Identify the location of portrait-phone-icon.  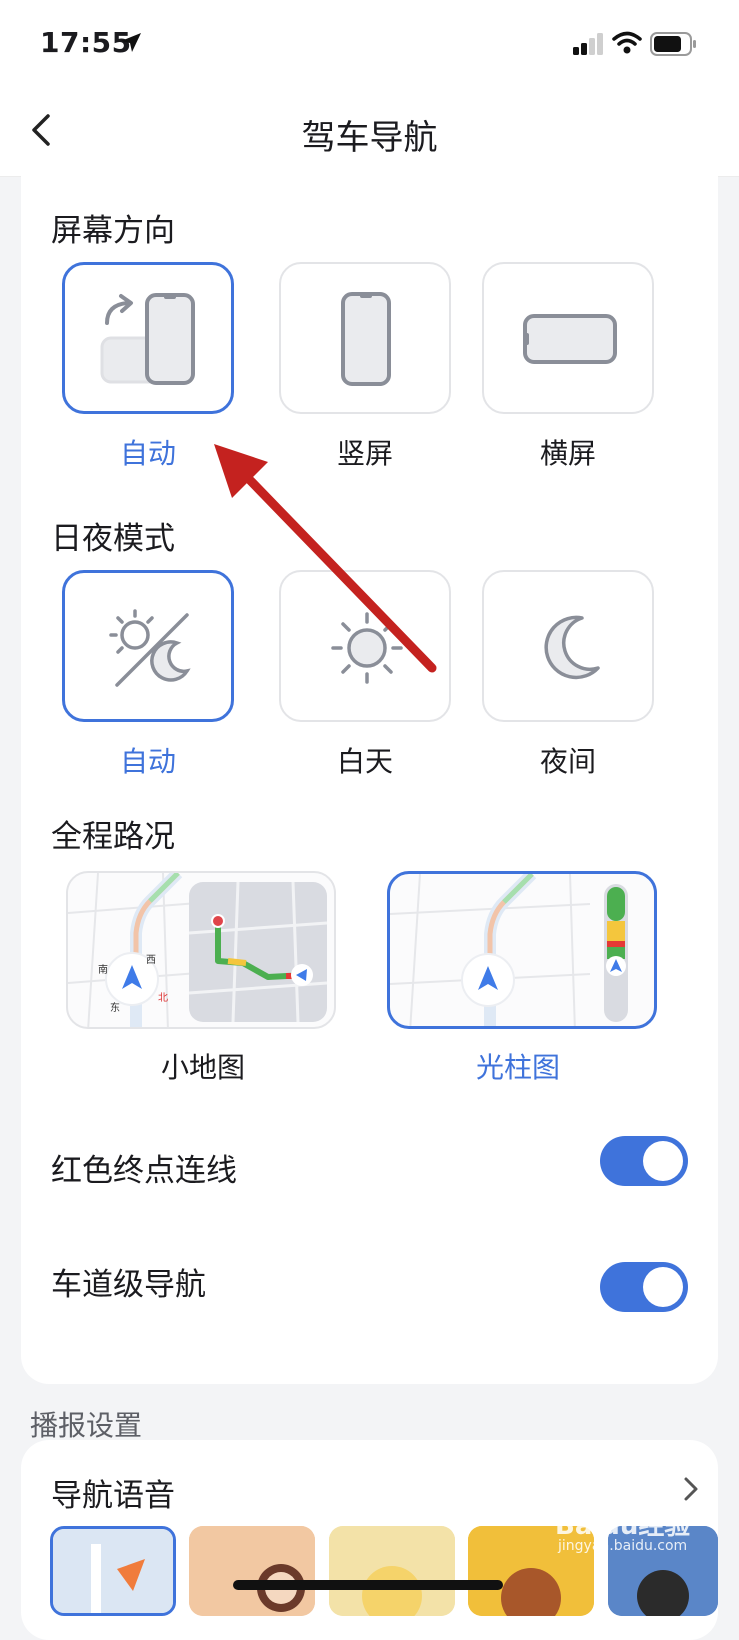
(366, 339).